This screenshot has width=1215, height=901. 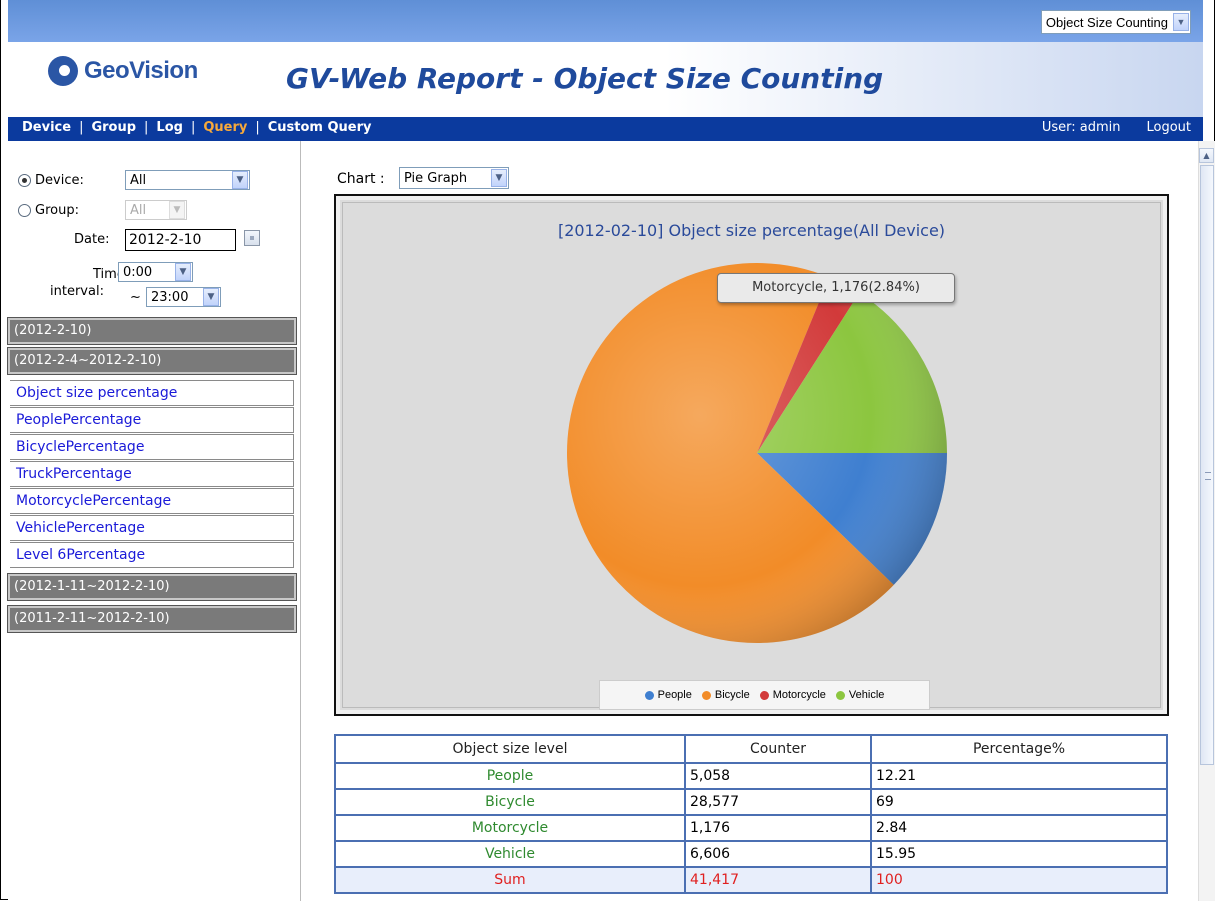 I want to click on report-link: TruckPercentage, so click(x=152, y=474).